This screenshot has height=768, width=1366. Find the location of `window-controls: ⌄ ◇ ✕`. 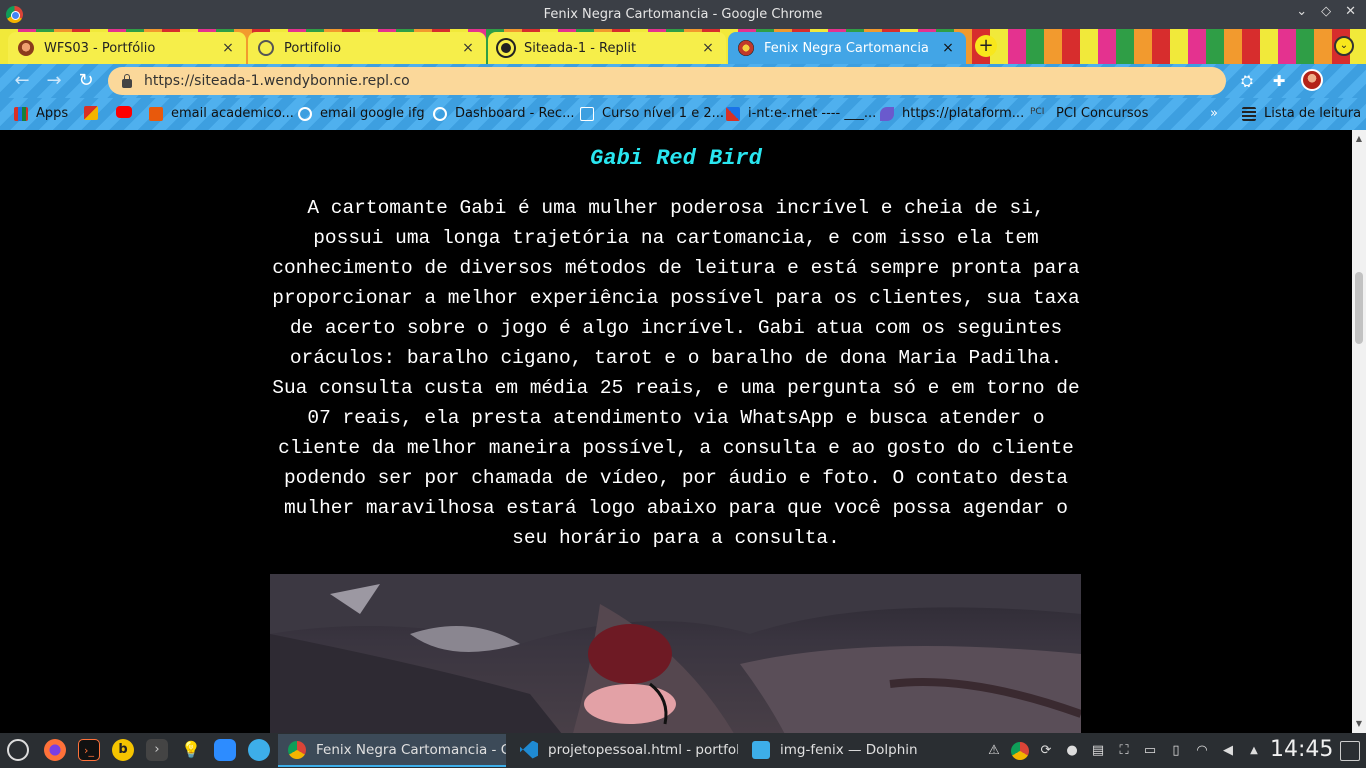

window-controls: ⌄ ◇ ✕ is located at coordinates (1326, 11).